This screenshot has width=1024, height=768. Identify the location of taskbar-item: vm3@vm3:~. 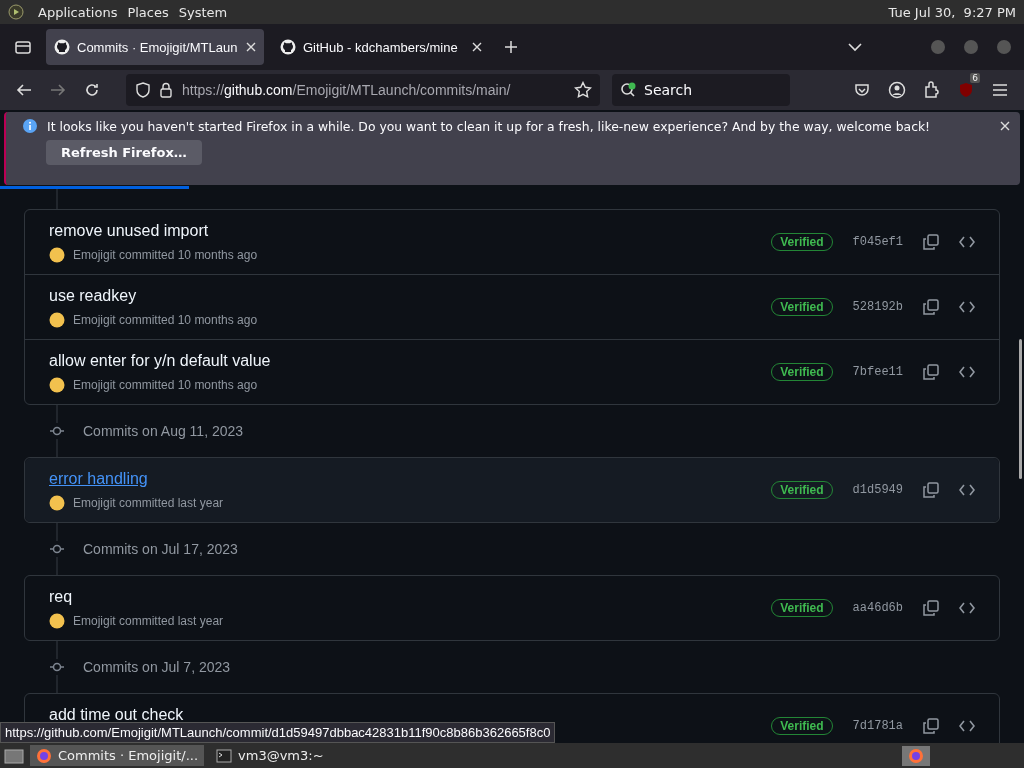
(285, 755).